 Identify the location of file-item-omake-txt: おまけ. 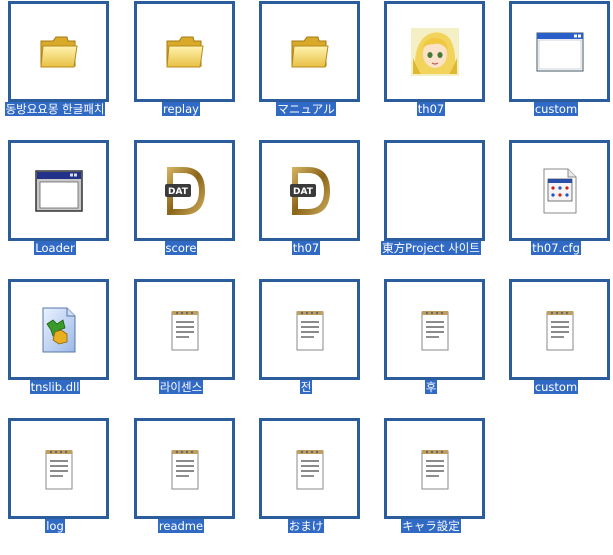
(306, 486).